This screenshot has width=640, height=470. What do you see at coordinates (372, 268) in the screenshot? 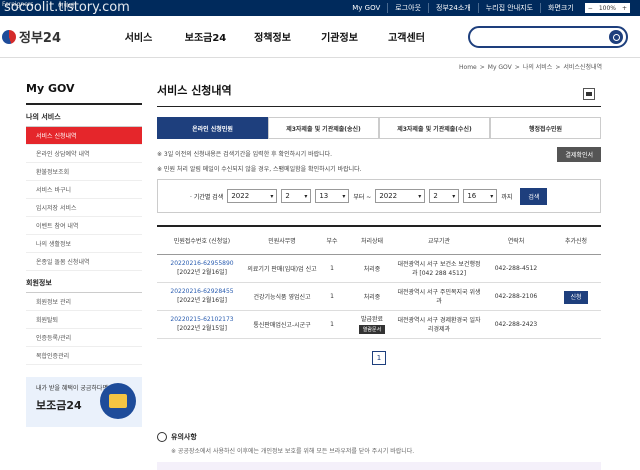
I see `status-cell: 처리중` at bounding box center [372, 268].